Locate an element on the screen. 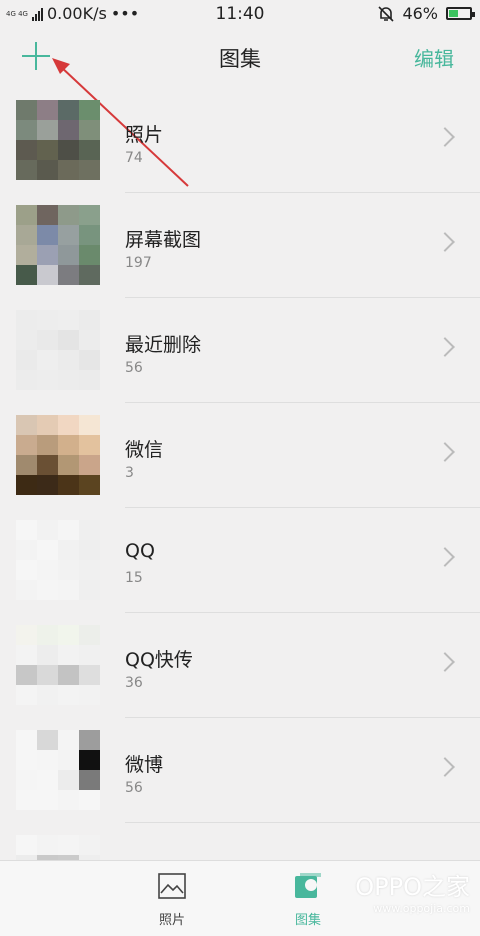  tab-photos-label: 照片 is located at coordinates (171, 920).